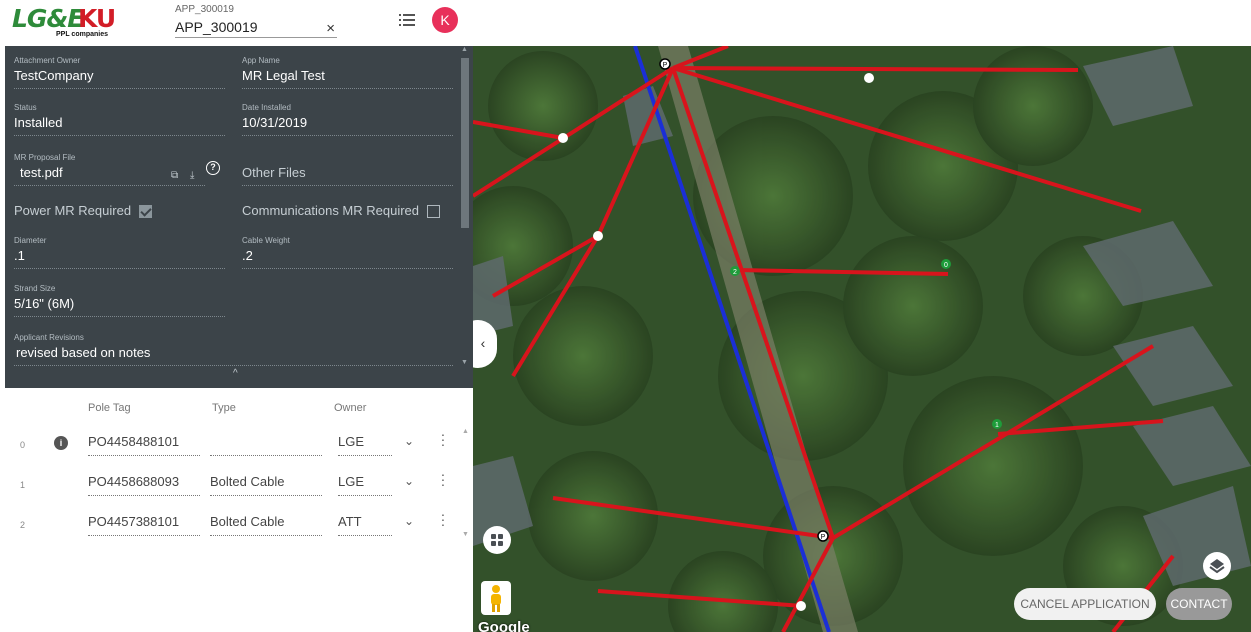 This screenshot has height=632, width=1251. I want to click on pole-marker-label: 0, so click(946, 265).